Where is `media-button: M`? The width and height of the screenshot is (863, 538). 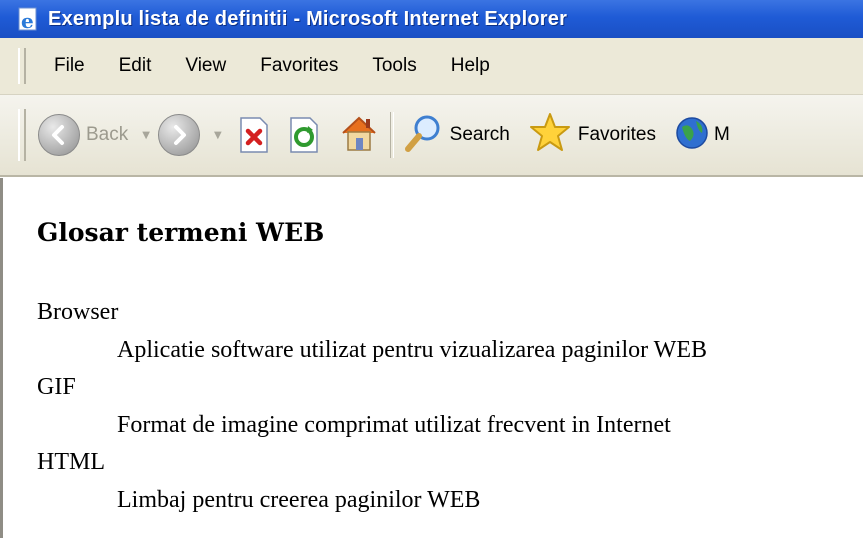 media-button: M is located at coordinates (702, 135).